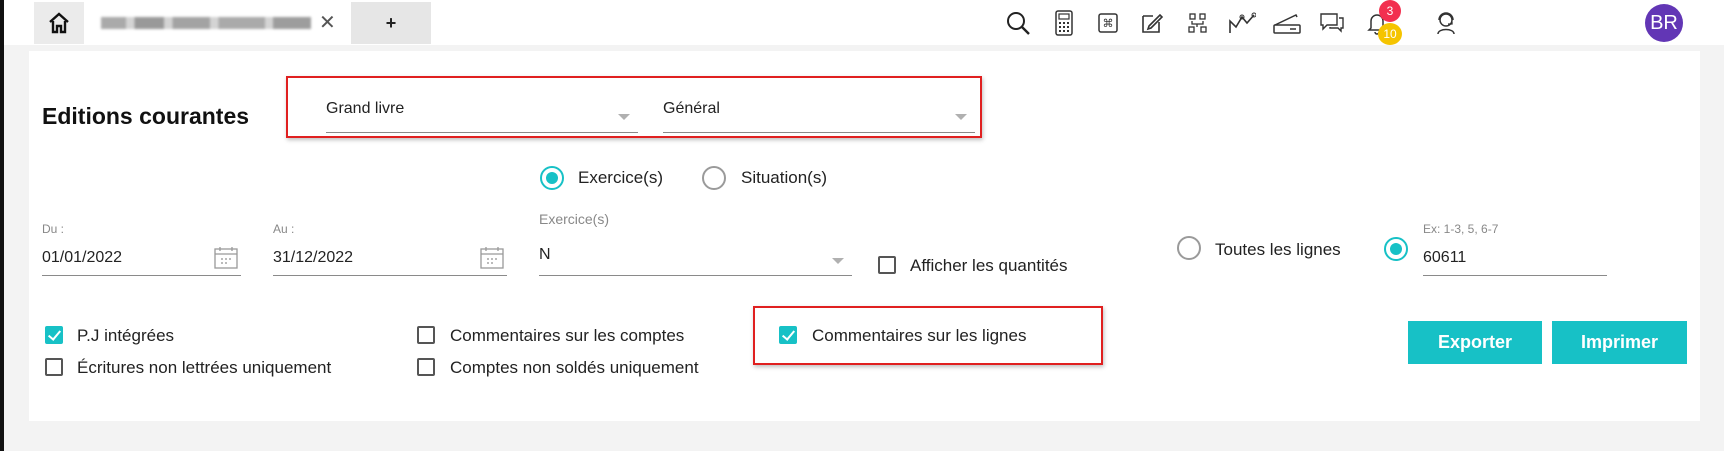 This screenshot has height=451, width=1724. Describe the element at coordinates (1152, 23) in the screenshot. I see `edit-icon` at that location.